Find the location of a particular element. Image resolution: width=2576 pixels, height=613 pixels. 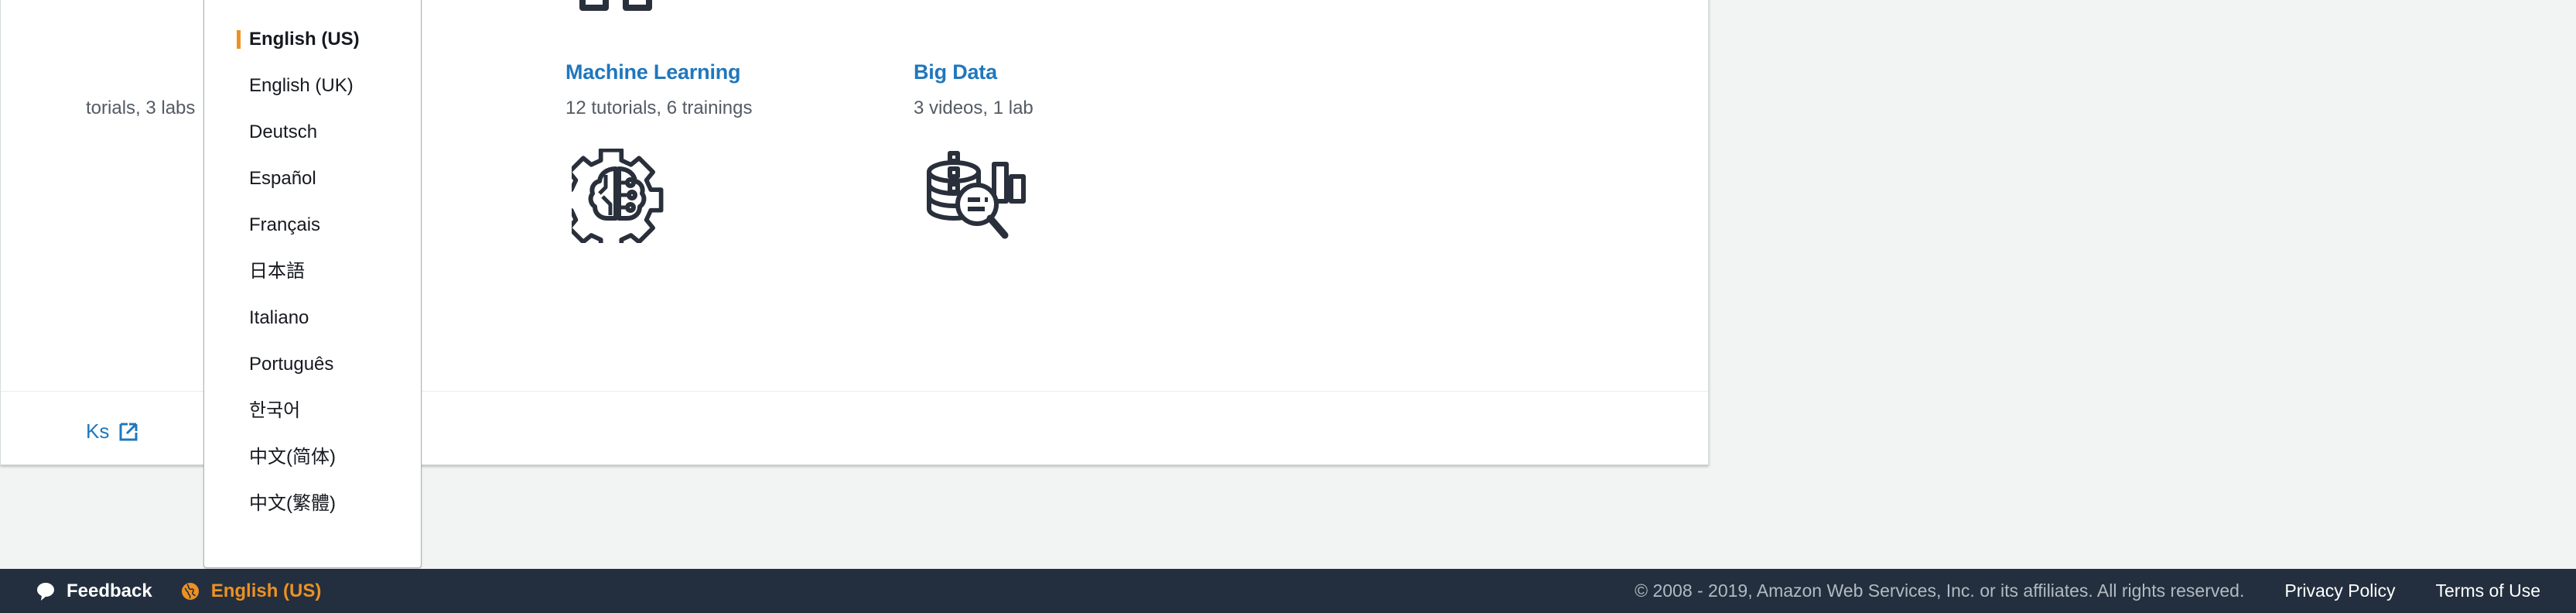

language-option-korean: 한국어 is located at coordinates (312, 411).